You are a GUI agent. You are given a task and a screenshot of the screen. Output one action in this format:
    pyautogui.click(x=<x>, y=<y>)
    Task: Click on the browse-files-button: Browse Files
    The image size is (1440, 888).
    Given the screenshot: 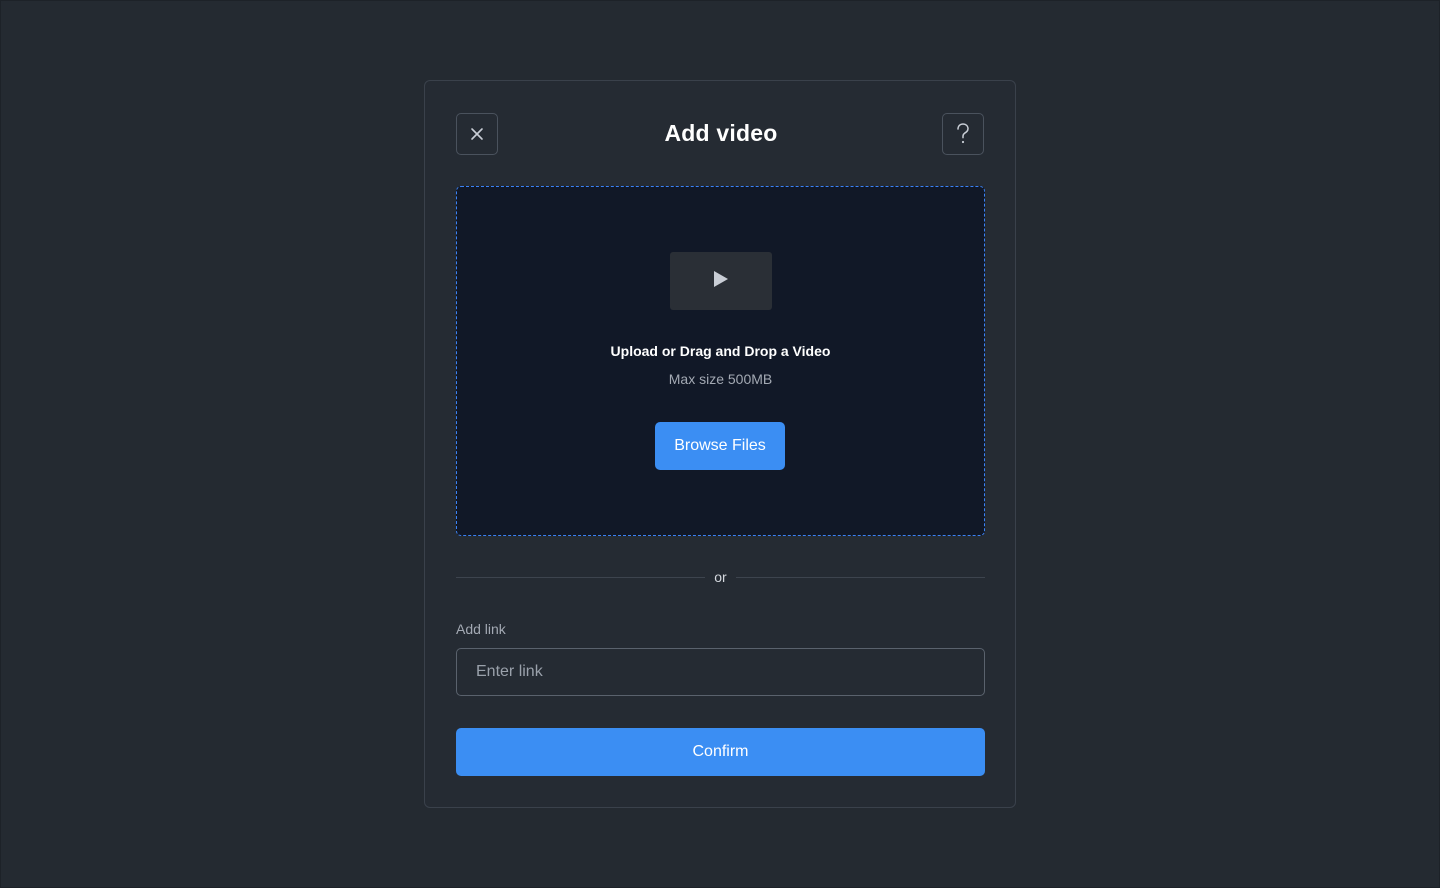 What is the action you would take?
    pyautogui.click(x=720, y=446)
    